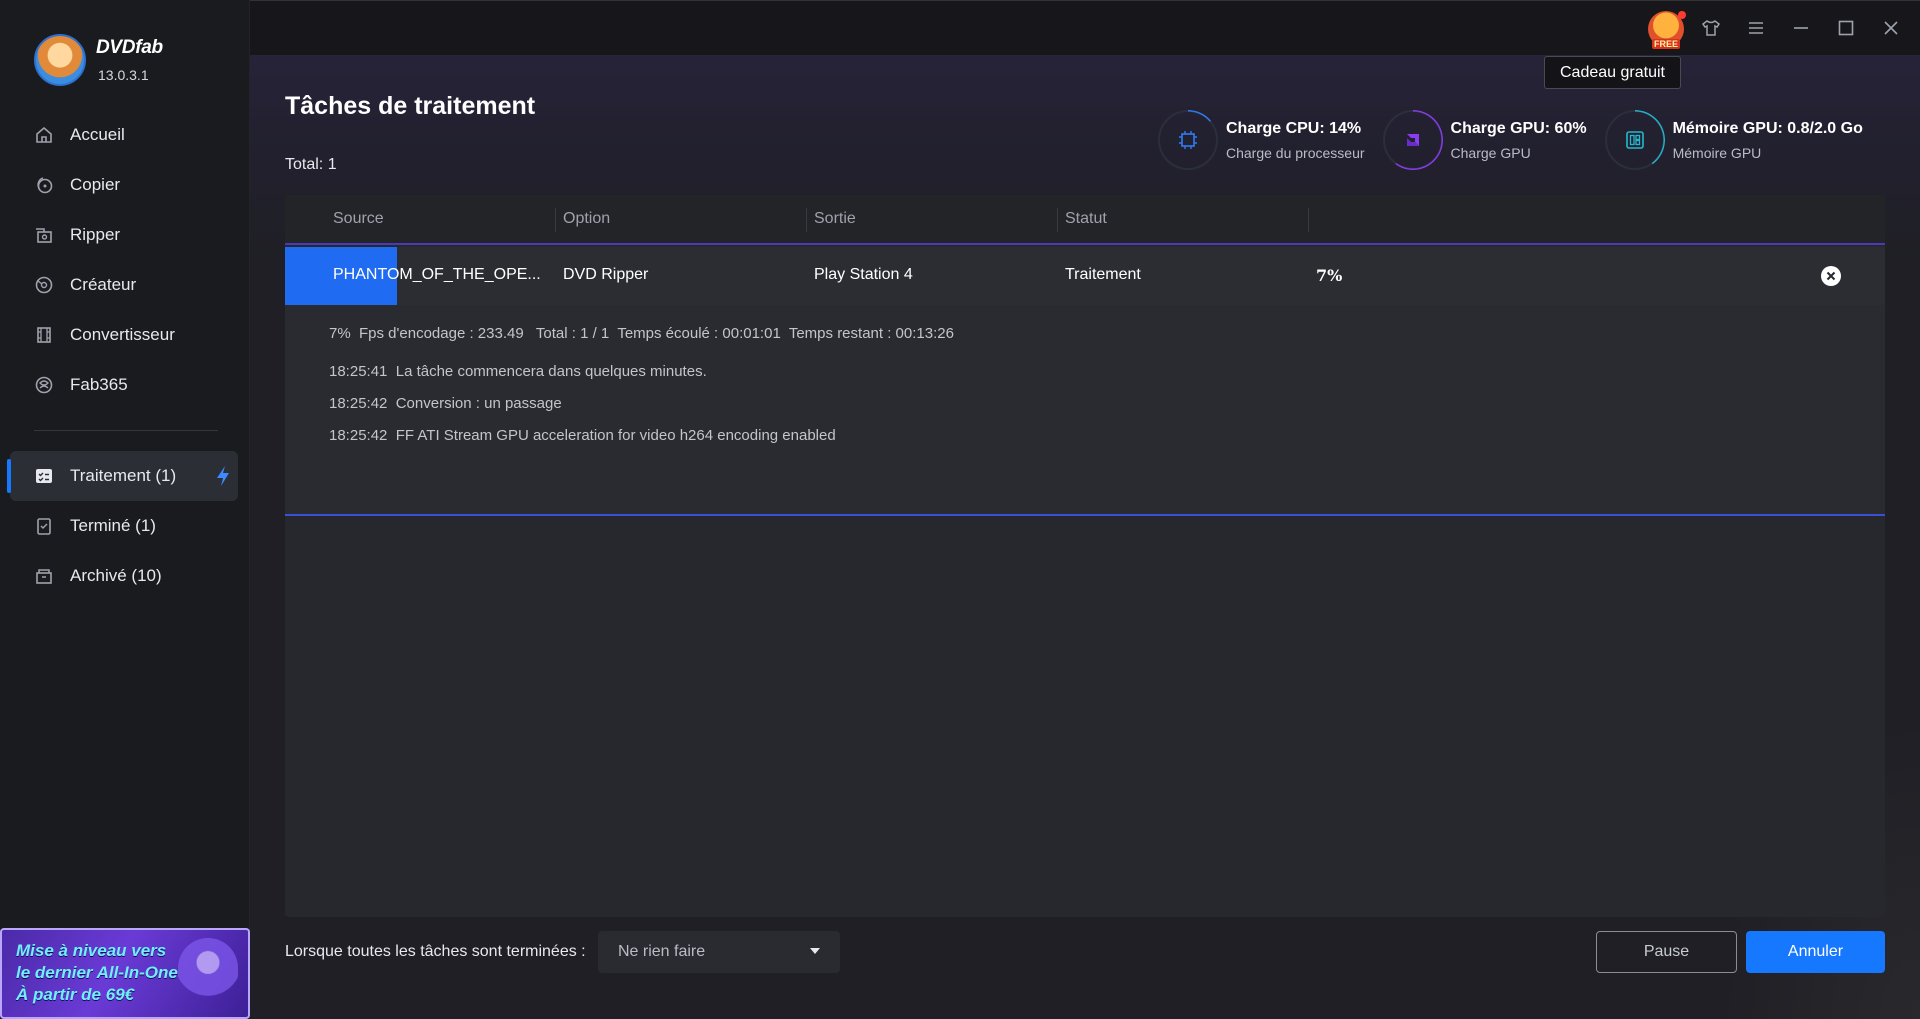 The width and height of the screenshot is (1920, 1019). I want to click on table-header: Source Option Sortie Statut, so click(1085, 220).